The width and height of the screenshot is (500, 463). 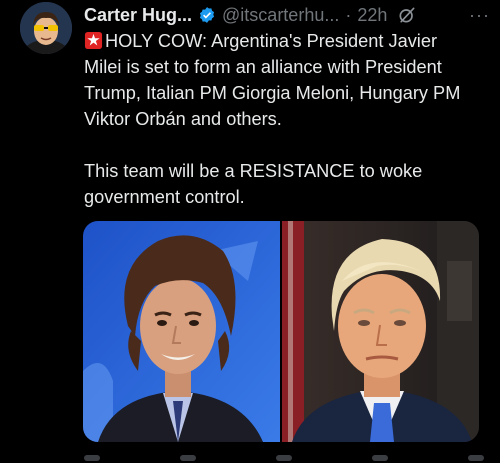 What do you see at coordinates (92, 458) in the screenshot?
I see `reply-icon` at bounding box center [92, 458].